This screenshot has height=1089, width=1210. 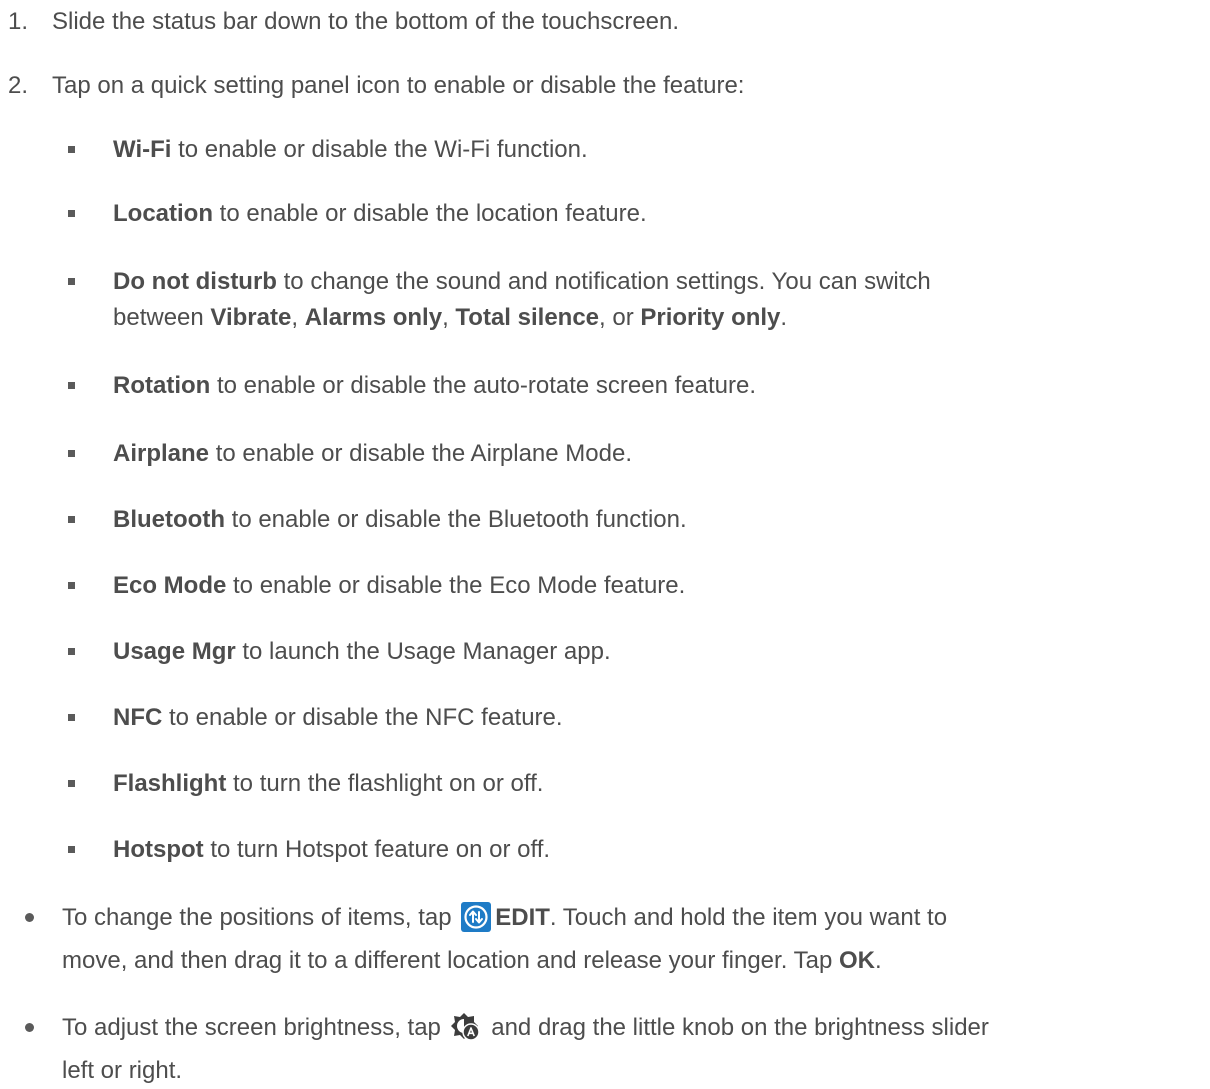 What do you see at coordinates (476, 922) in the screenshot?
I see `edit-arrows-icon` at bounding box center [476, 922].